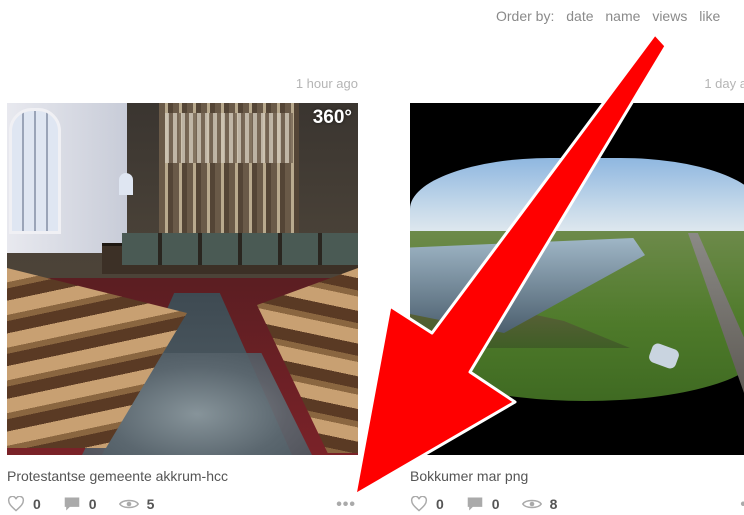 This screenshot has height=515, width=744. What do you see at coordinates (669, 16) in the screenshot?
I see `order-option-views: views` at bounding box center [669, 16].